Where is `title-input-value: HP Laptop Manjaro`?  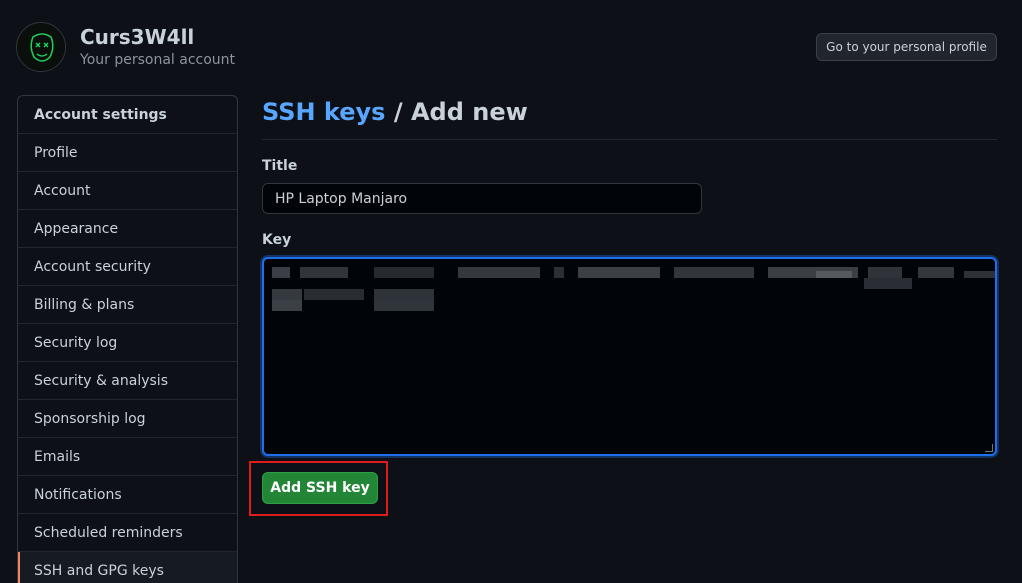
title-input-value: HP Laptop Manjaro is located at coordinates (341, 198).